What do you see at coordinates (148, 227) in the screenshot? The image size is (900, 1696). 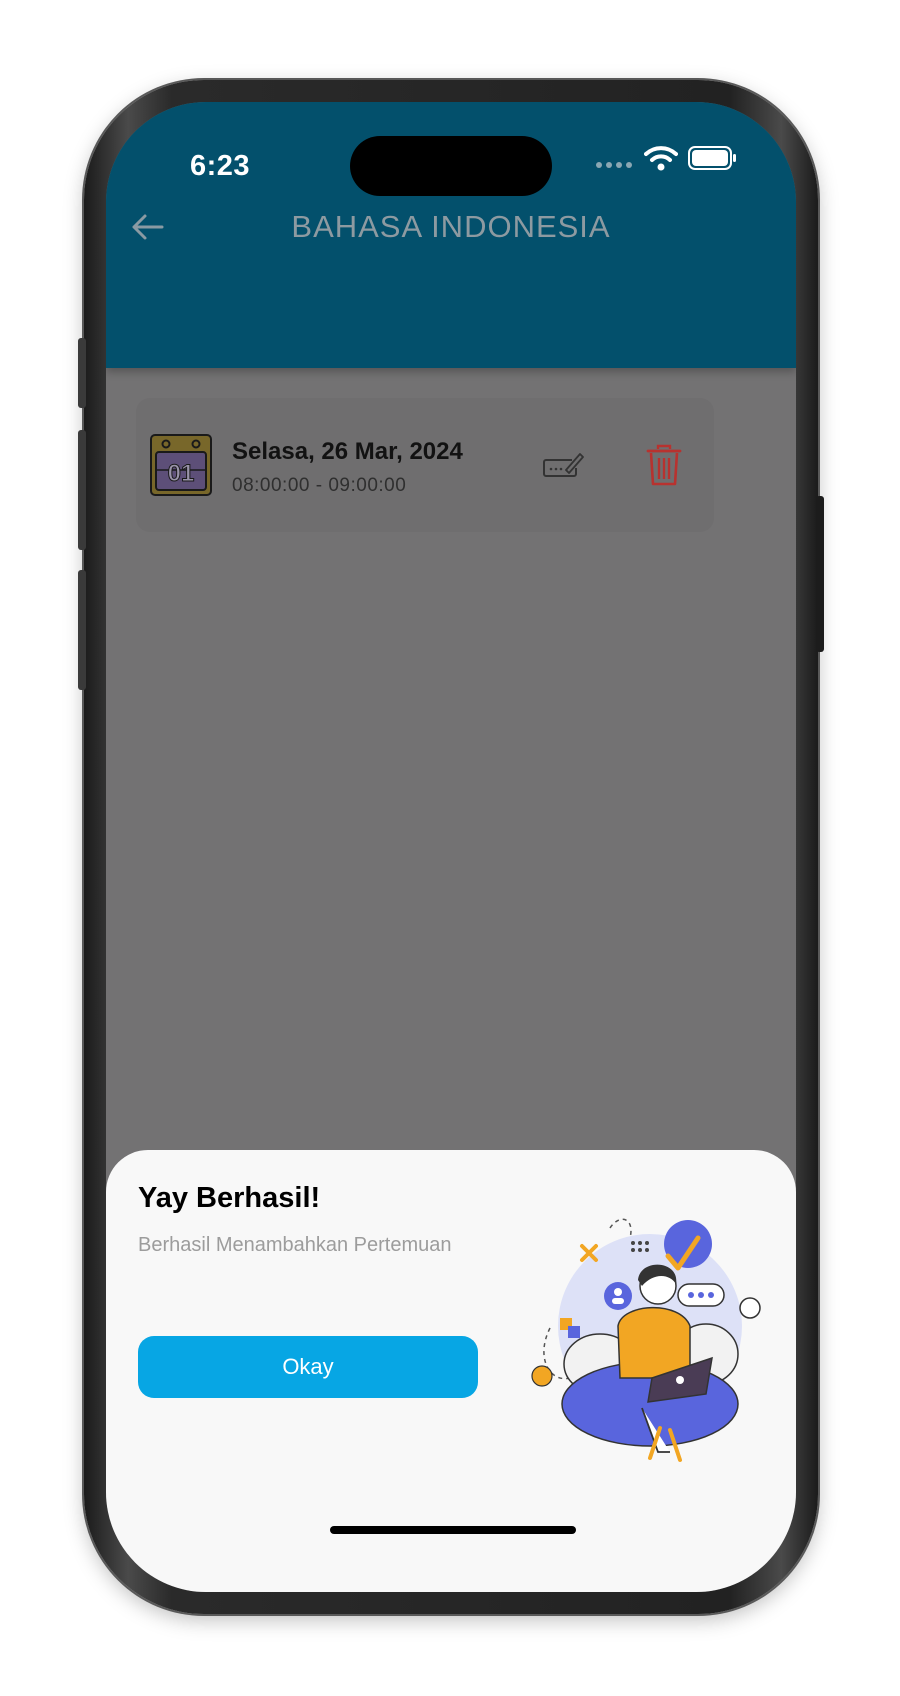 I see `arrow-left-icon` at bounding box center [148, 227].